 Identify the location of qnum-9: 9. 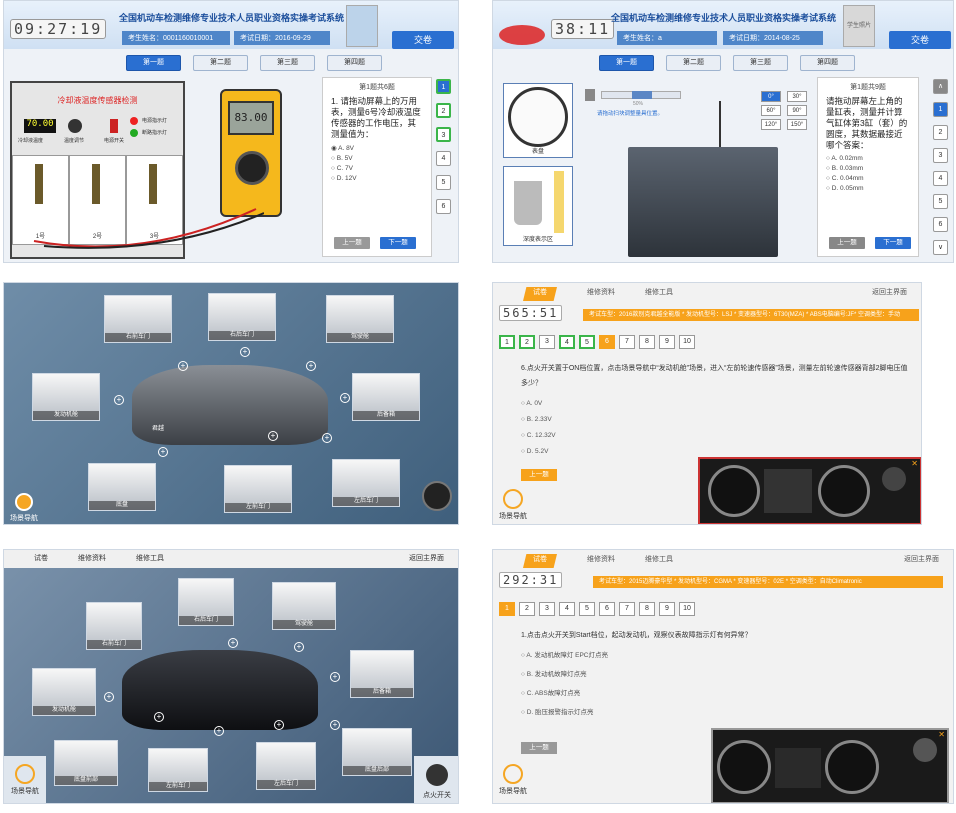
(667, 342).